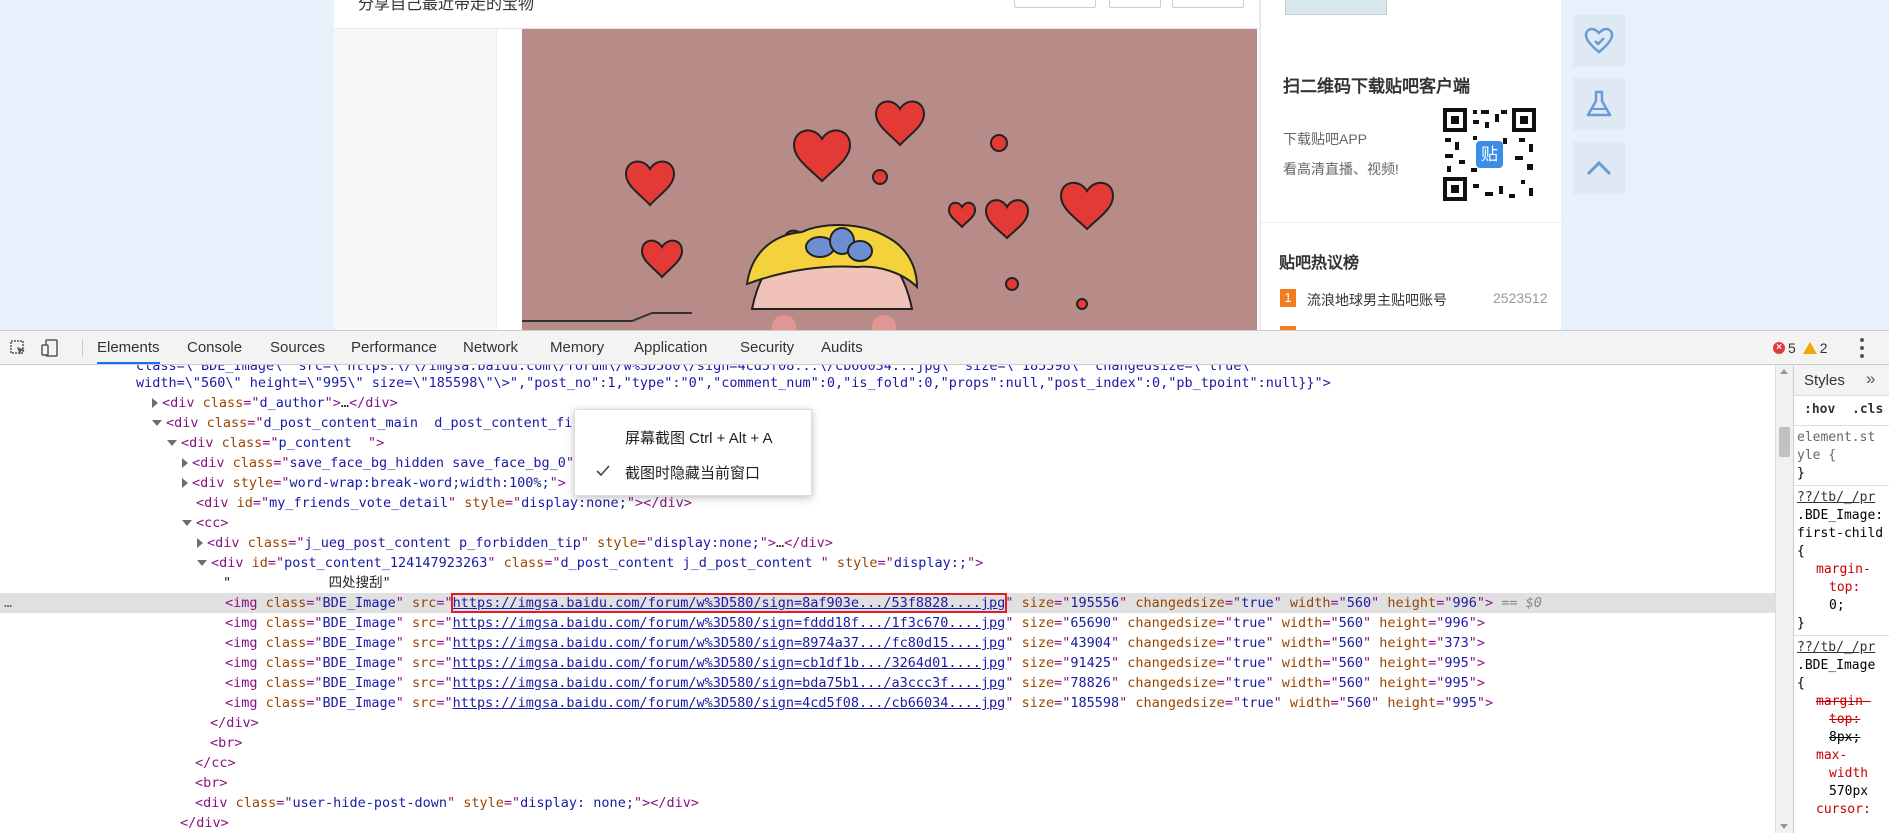 Image resolution: width=1889 pixels, height=833 pixels. What do you see at coordinates (842, 347) in the screenshot?
I see `tab-audits: Audits` at bounding box center [842, 347].